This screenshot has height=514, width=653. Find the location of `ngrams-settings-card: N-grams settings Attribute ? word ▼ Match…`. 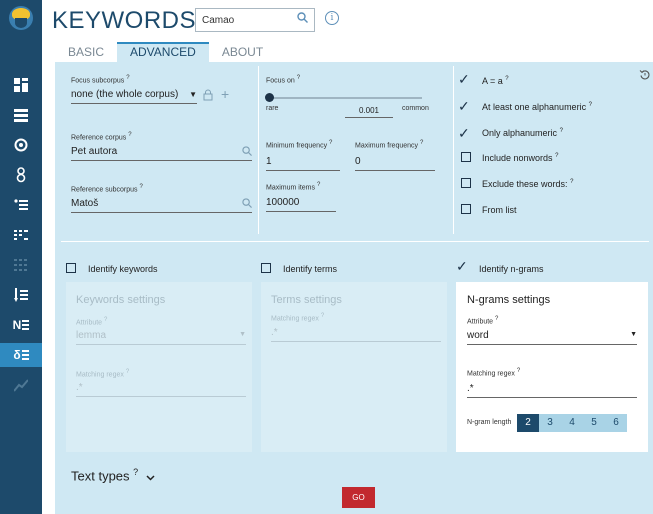

ngrams-settings-card: N-grams settings Attribute ? word ▼ Match… is located at coordinates (552, 367).